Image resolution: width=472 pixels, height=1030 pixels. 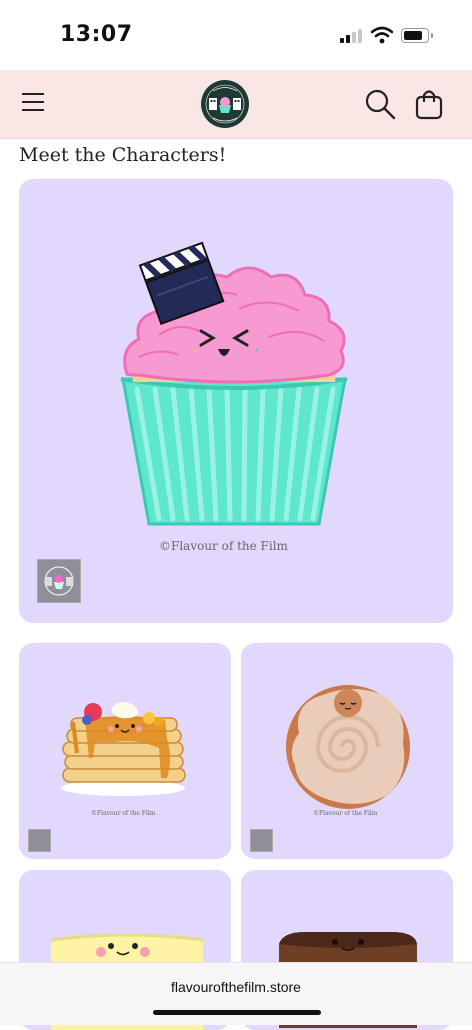 I want to click on cellular-signal-icon, so click(x=353, y=35).